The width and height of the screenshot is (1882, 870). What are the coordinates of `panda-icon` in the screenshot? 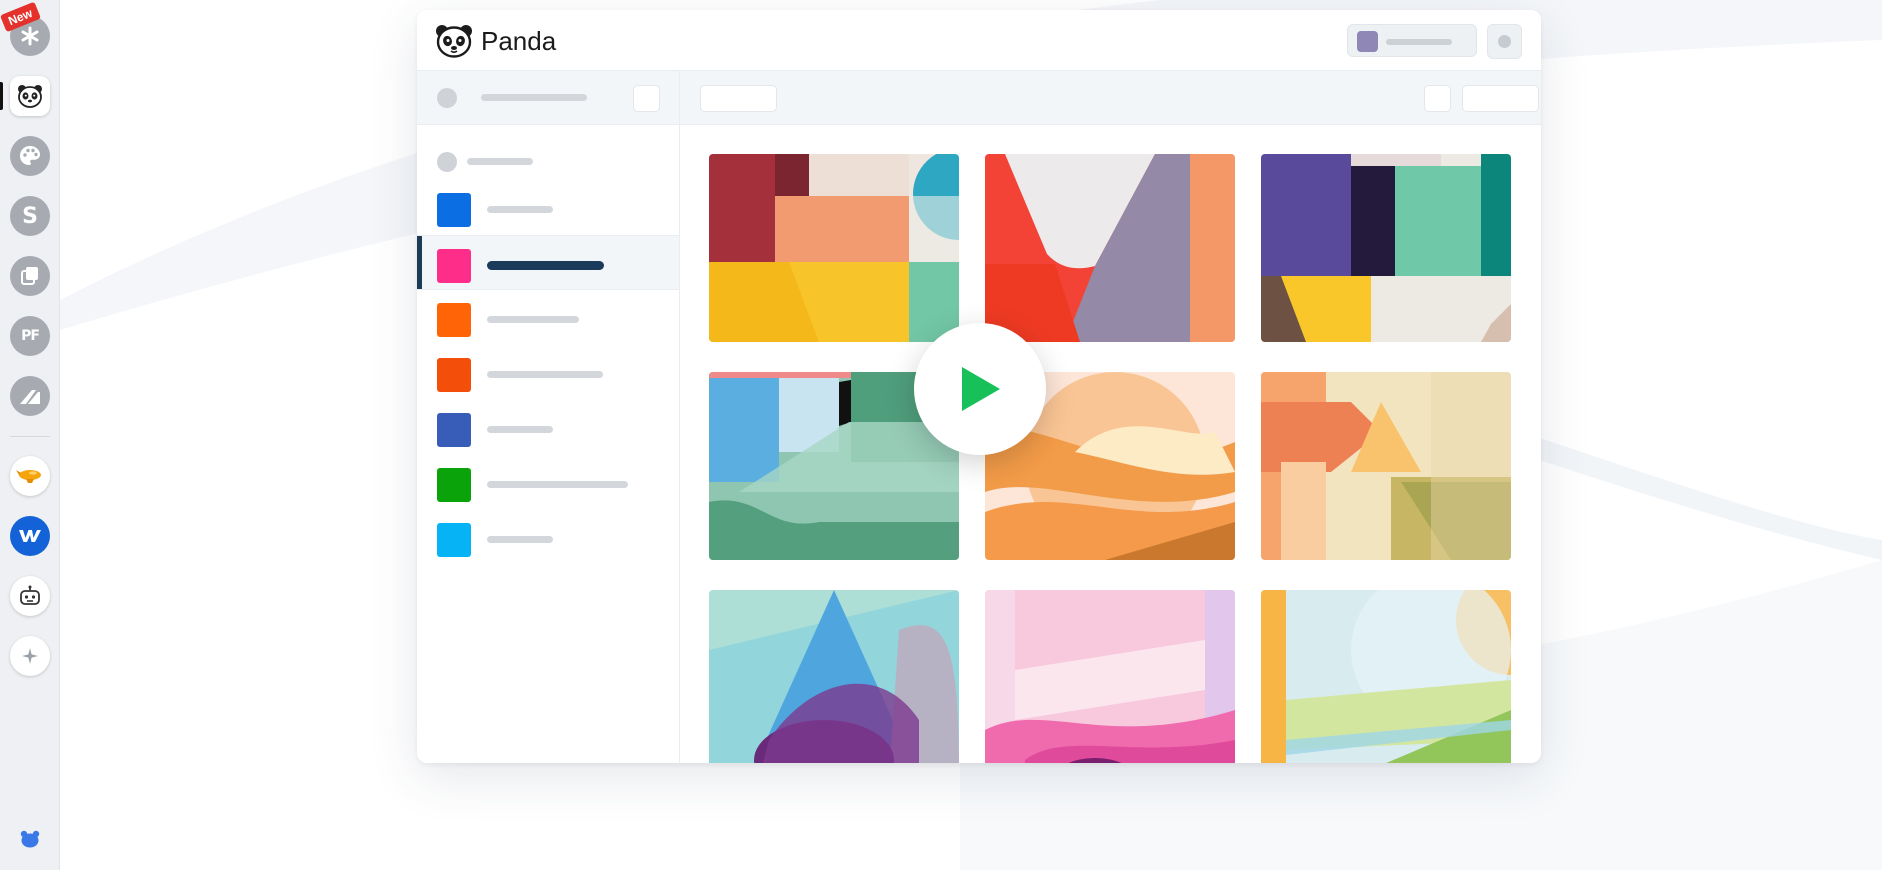 It's located at (25, 96).